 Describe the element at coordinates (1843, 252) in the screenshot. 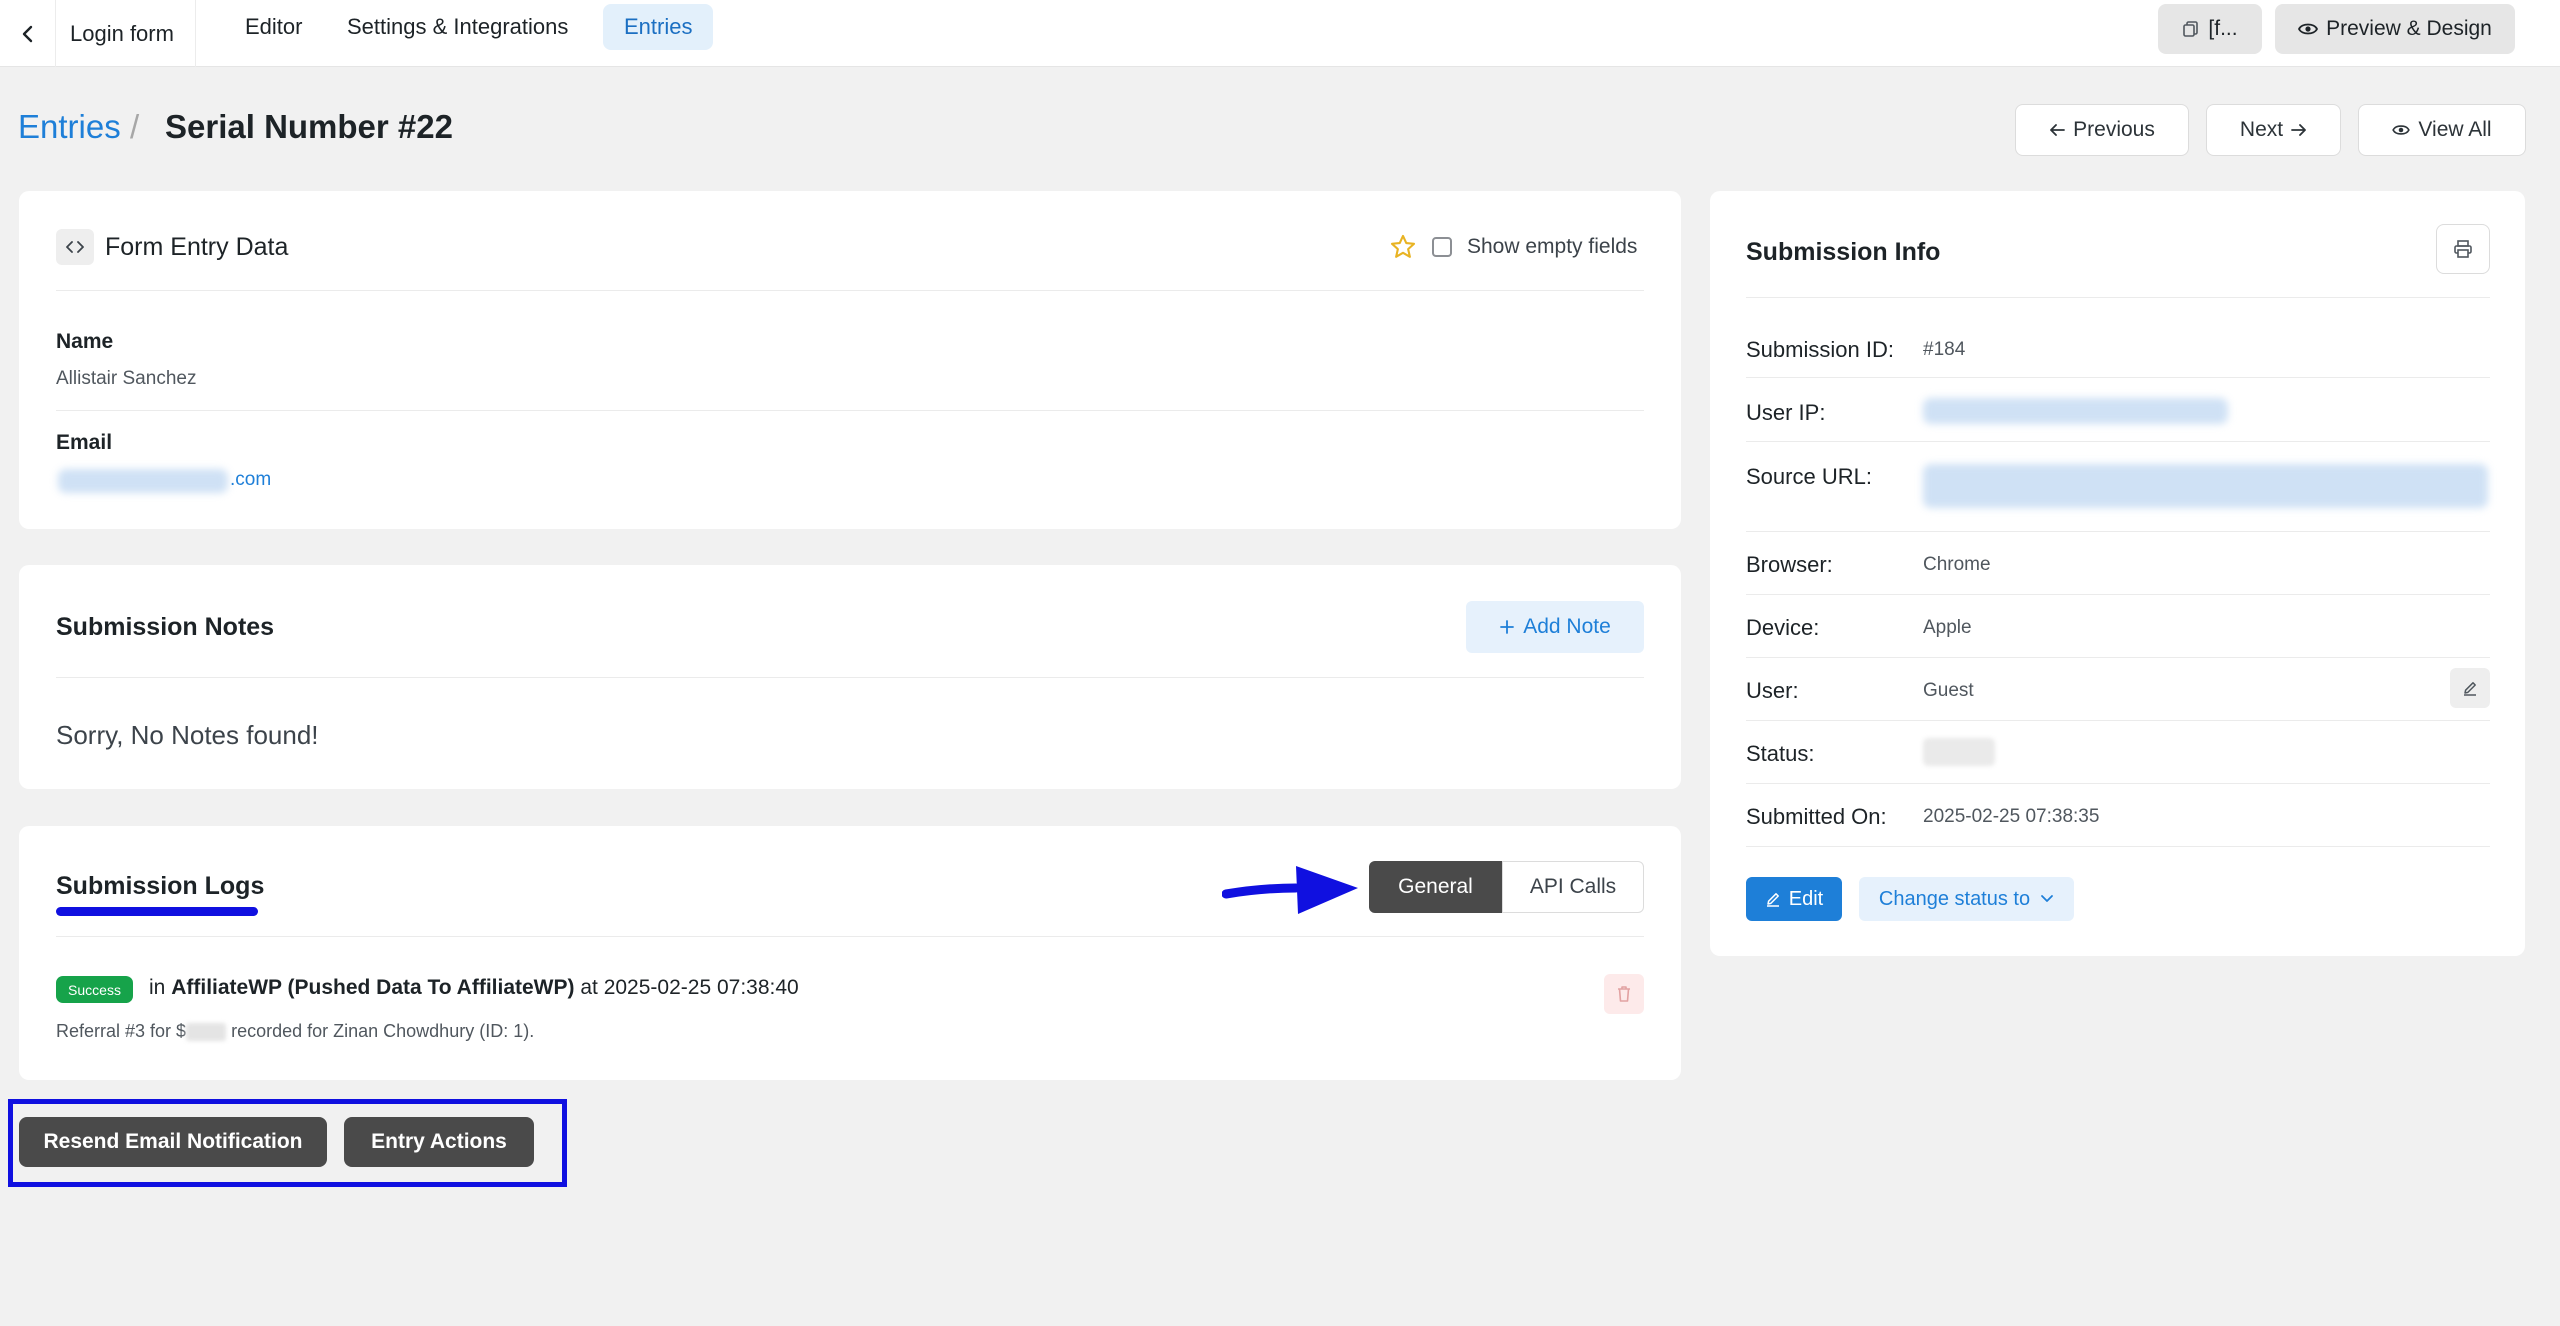

I see `submission-info-title: Submission Info` at that location.